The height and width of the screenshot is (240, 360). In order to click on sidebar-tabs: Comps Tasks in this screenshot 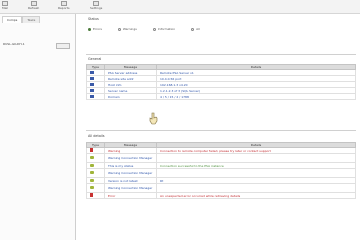, I will do `click(21, 19)`.